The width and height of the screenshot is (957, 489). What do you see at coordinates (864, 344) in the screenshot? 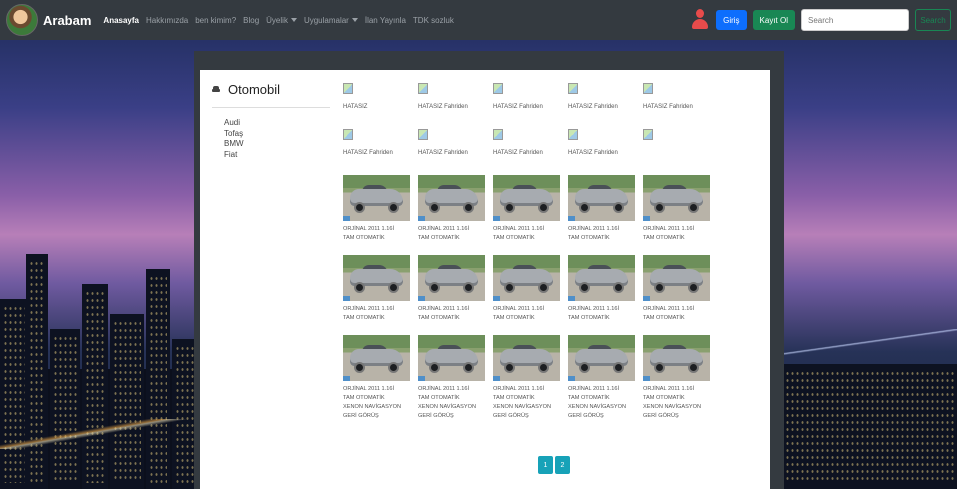
I see `bridge-lights` at bounding box center [864, 344].